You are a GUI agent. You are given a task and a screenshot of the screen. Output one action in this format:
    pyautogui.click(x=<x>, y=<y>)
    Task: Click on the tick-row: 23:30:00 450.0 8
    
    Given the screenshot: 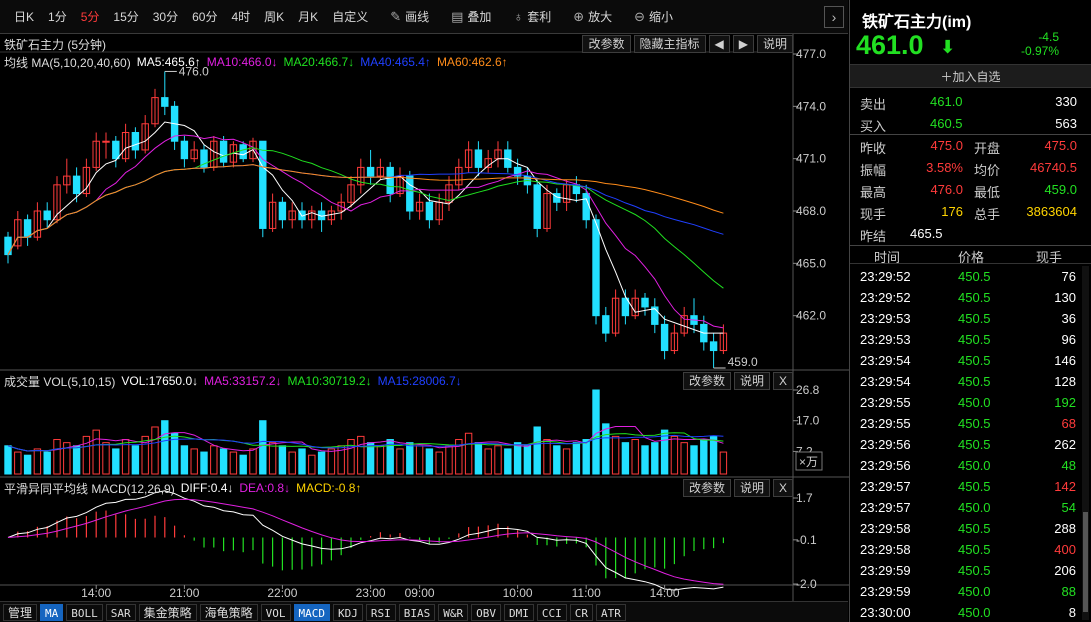 What is the action you would take?
    pyautogui.click(x=966, y=612)
    